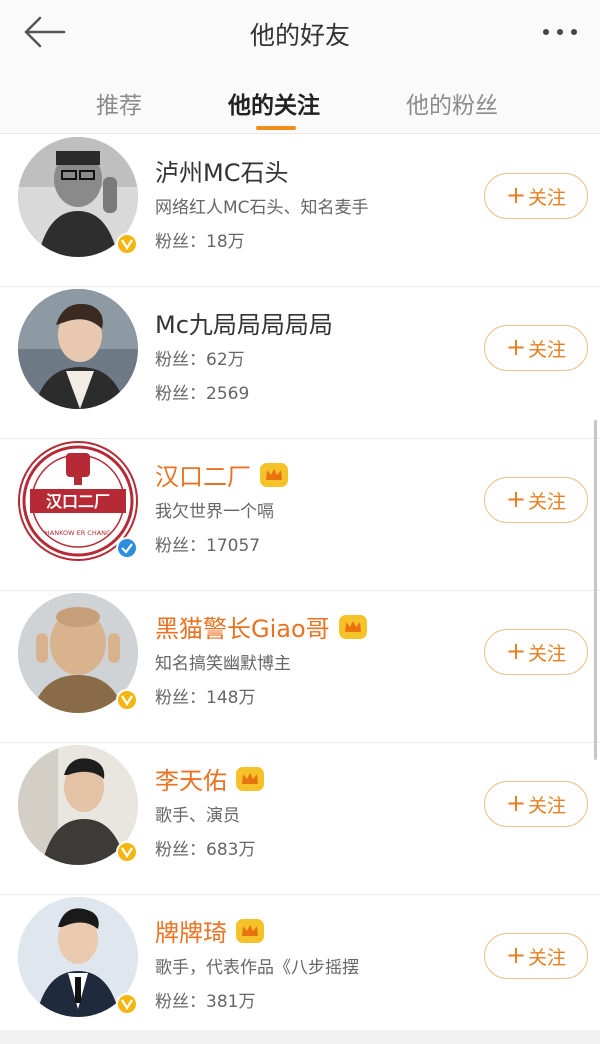 The height and width of the screenshot is (1044, 600). I want to click on fan-count: 粉丝：683万, so click(205, 850).